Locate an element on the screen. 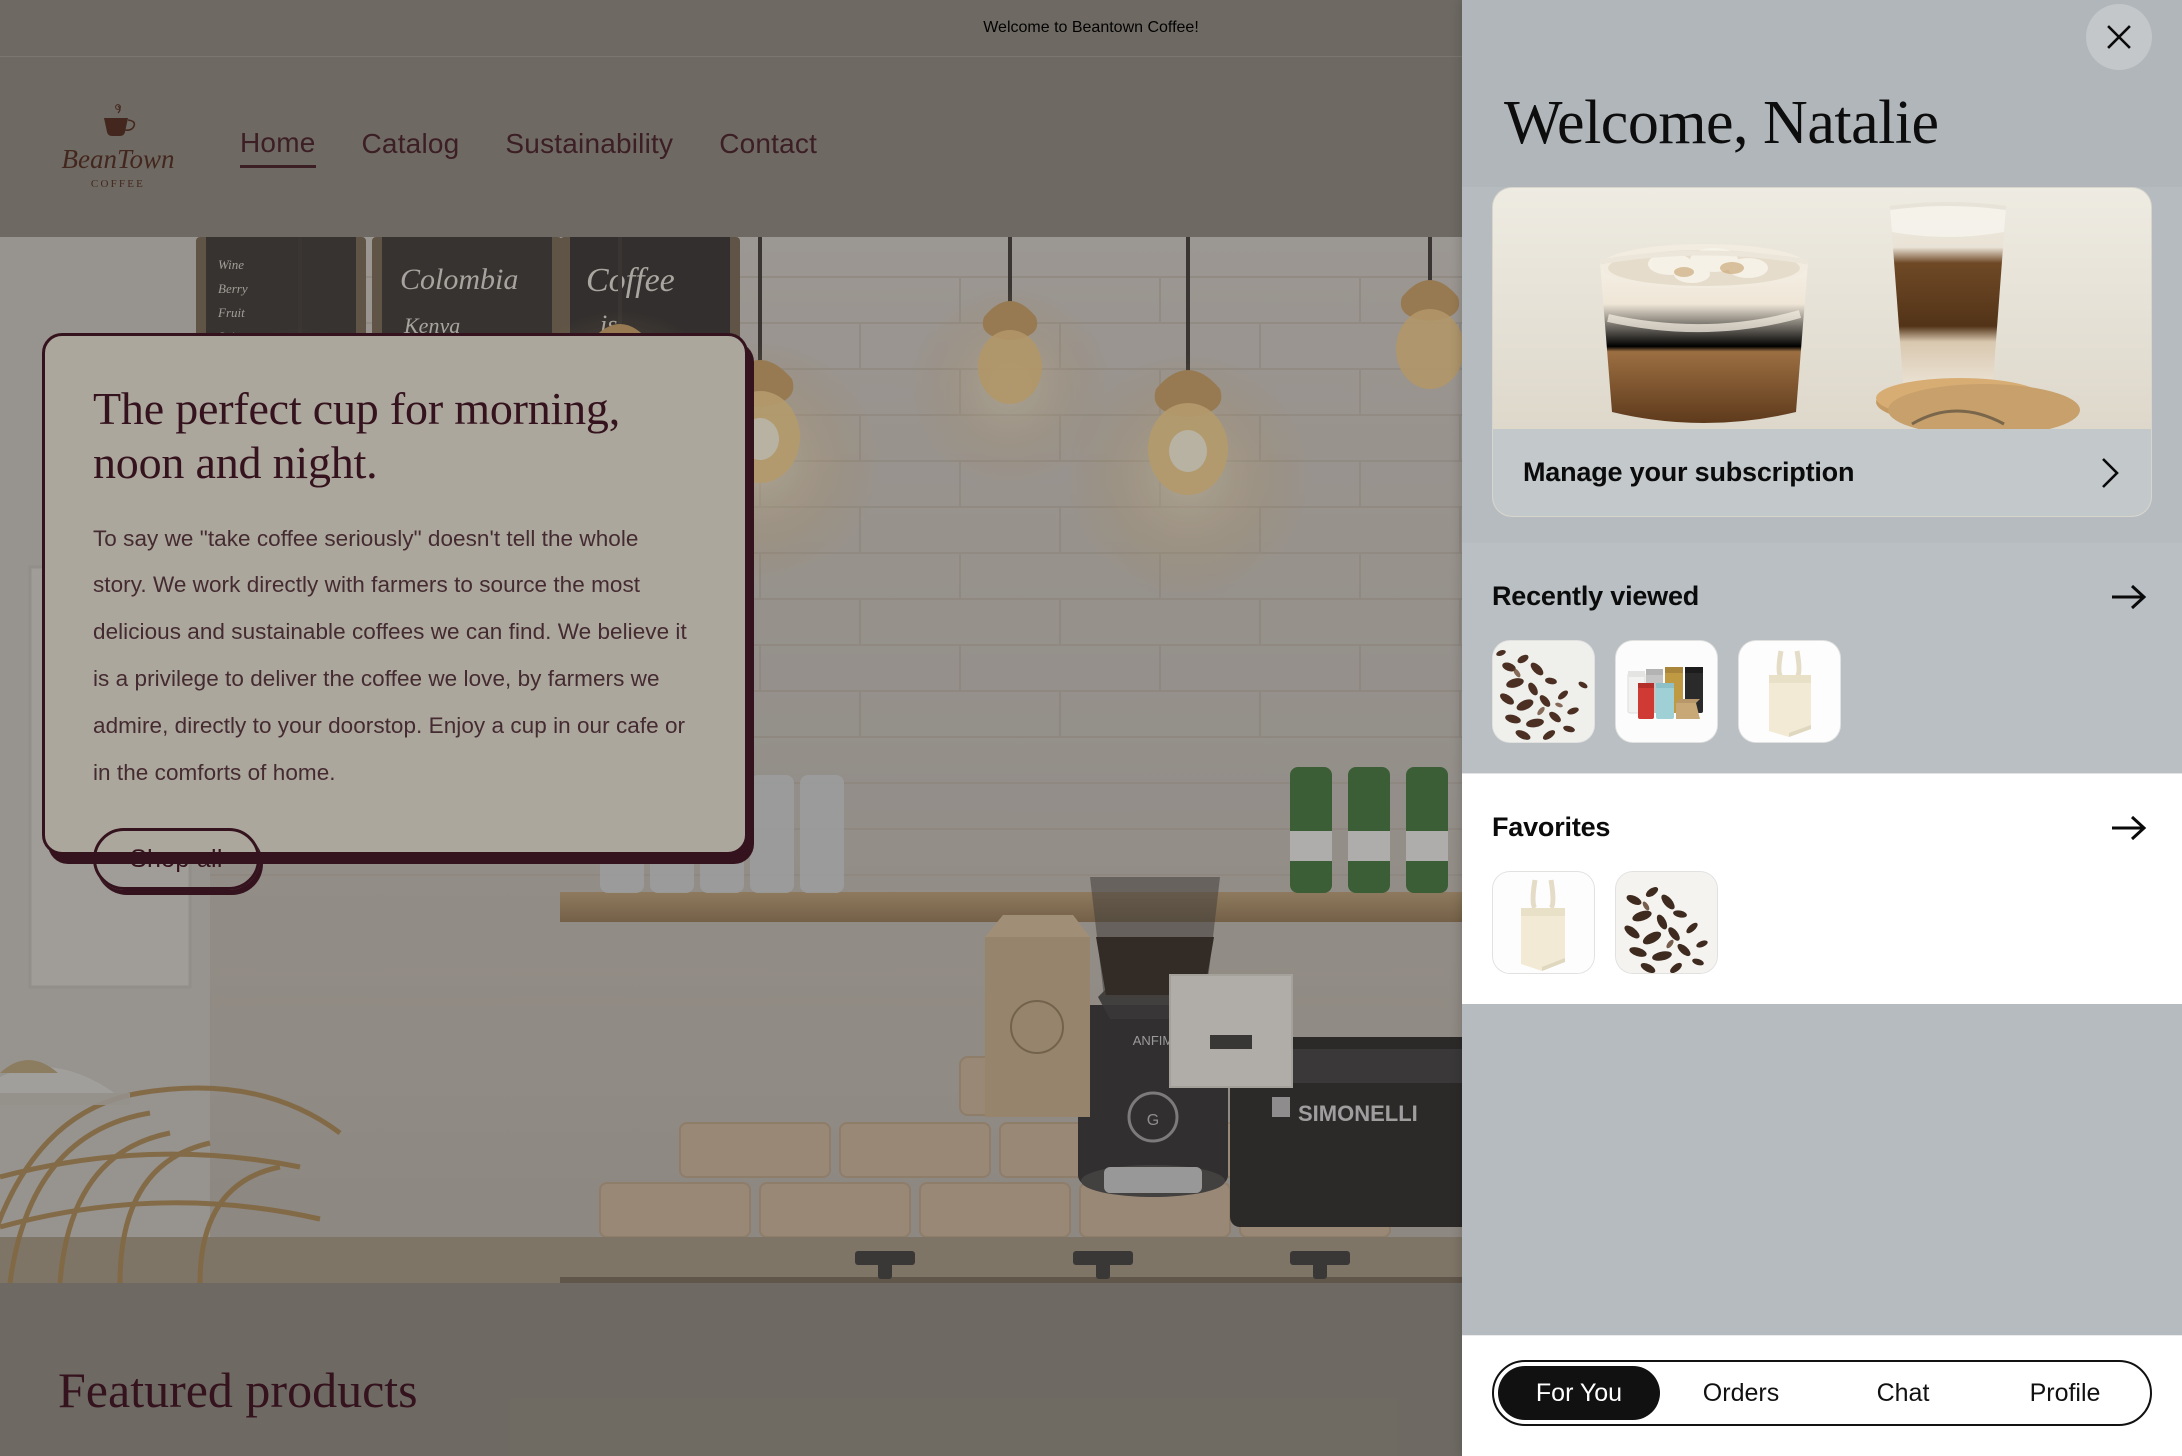  manage-subscription-row: Manage your subscription is located at coordinates (1822, 472).